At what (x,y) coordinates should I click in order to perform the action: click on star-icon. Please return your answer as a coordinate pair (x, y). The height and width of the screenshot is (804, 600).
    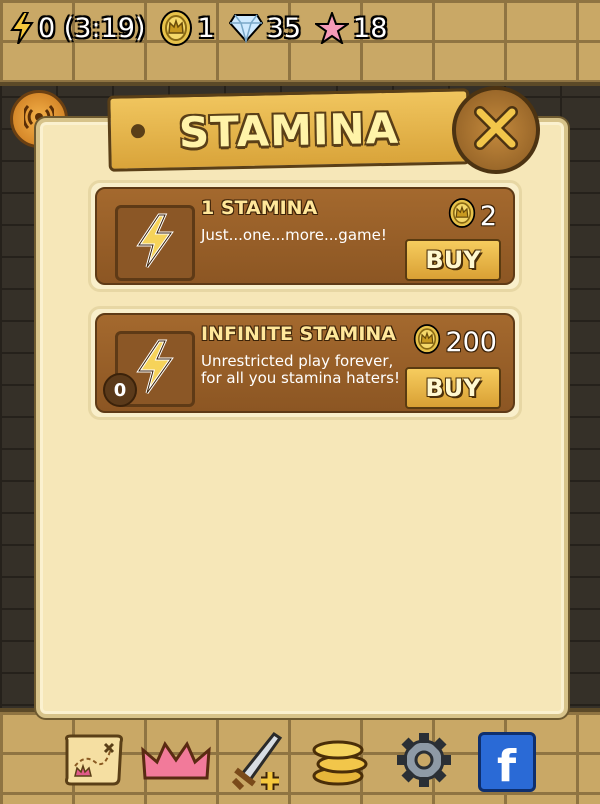
    Looking at the image, I should click on (332, 28).